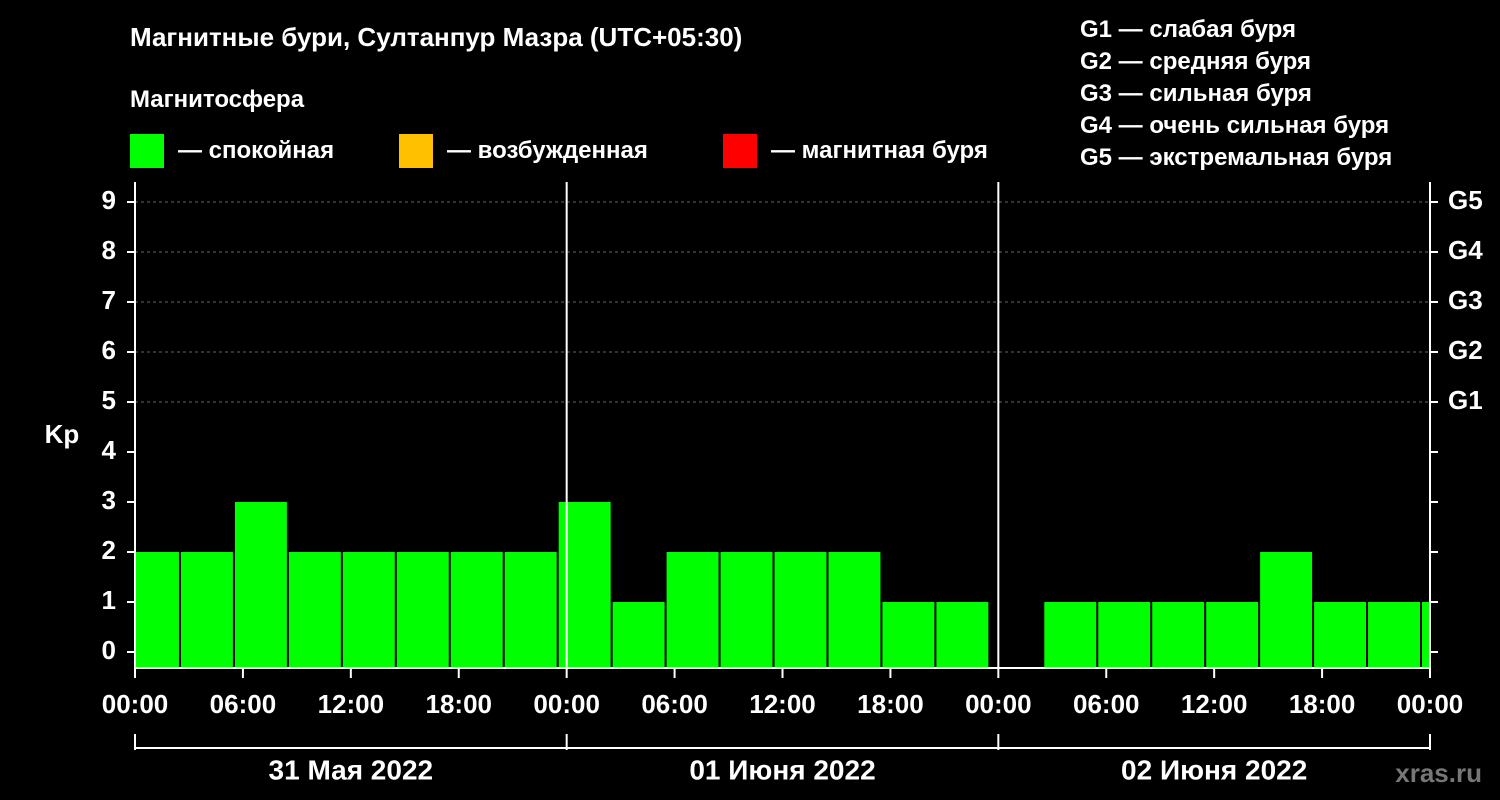 Image resolution: width=1500 pixels, height=800 pixels. Describe the element at coordinates (1465, 300) in the screenshot. I see `g-level-label: G3` at that location.